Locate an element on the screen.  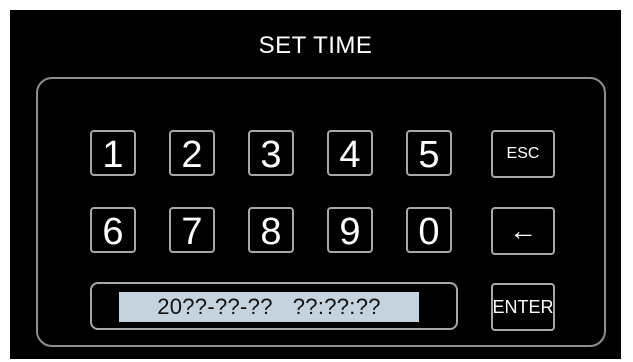
key-2: 2 is located at coordinates (192, 153).